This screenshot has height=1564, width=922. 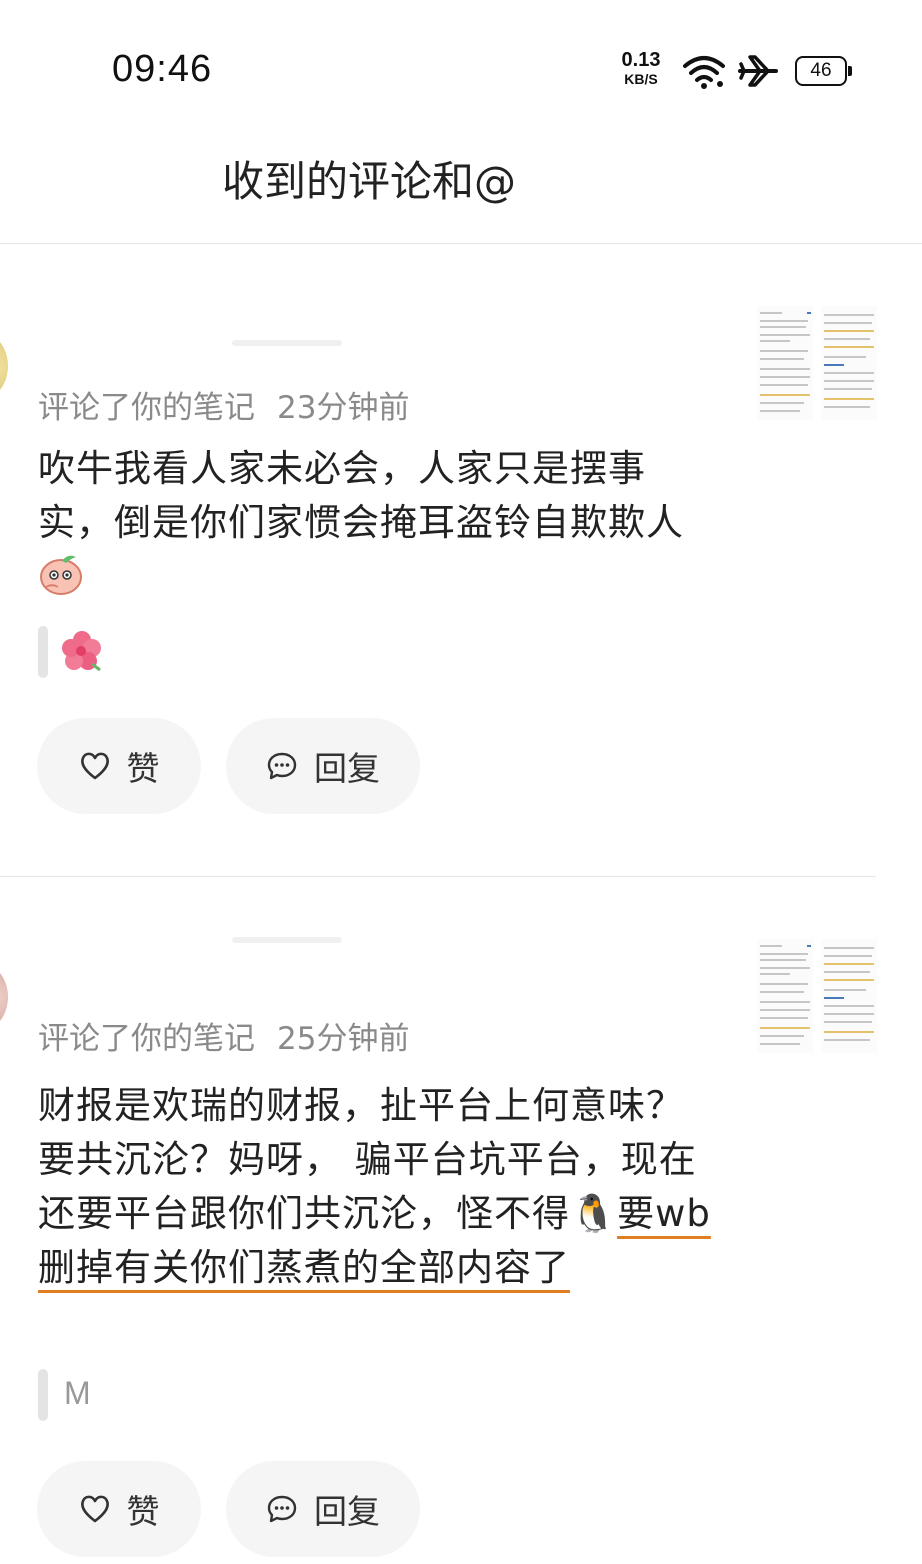 I want to click on network-speed: 0.13 KB/S, so click(x=641, y=69).